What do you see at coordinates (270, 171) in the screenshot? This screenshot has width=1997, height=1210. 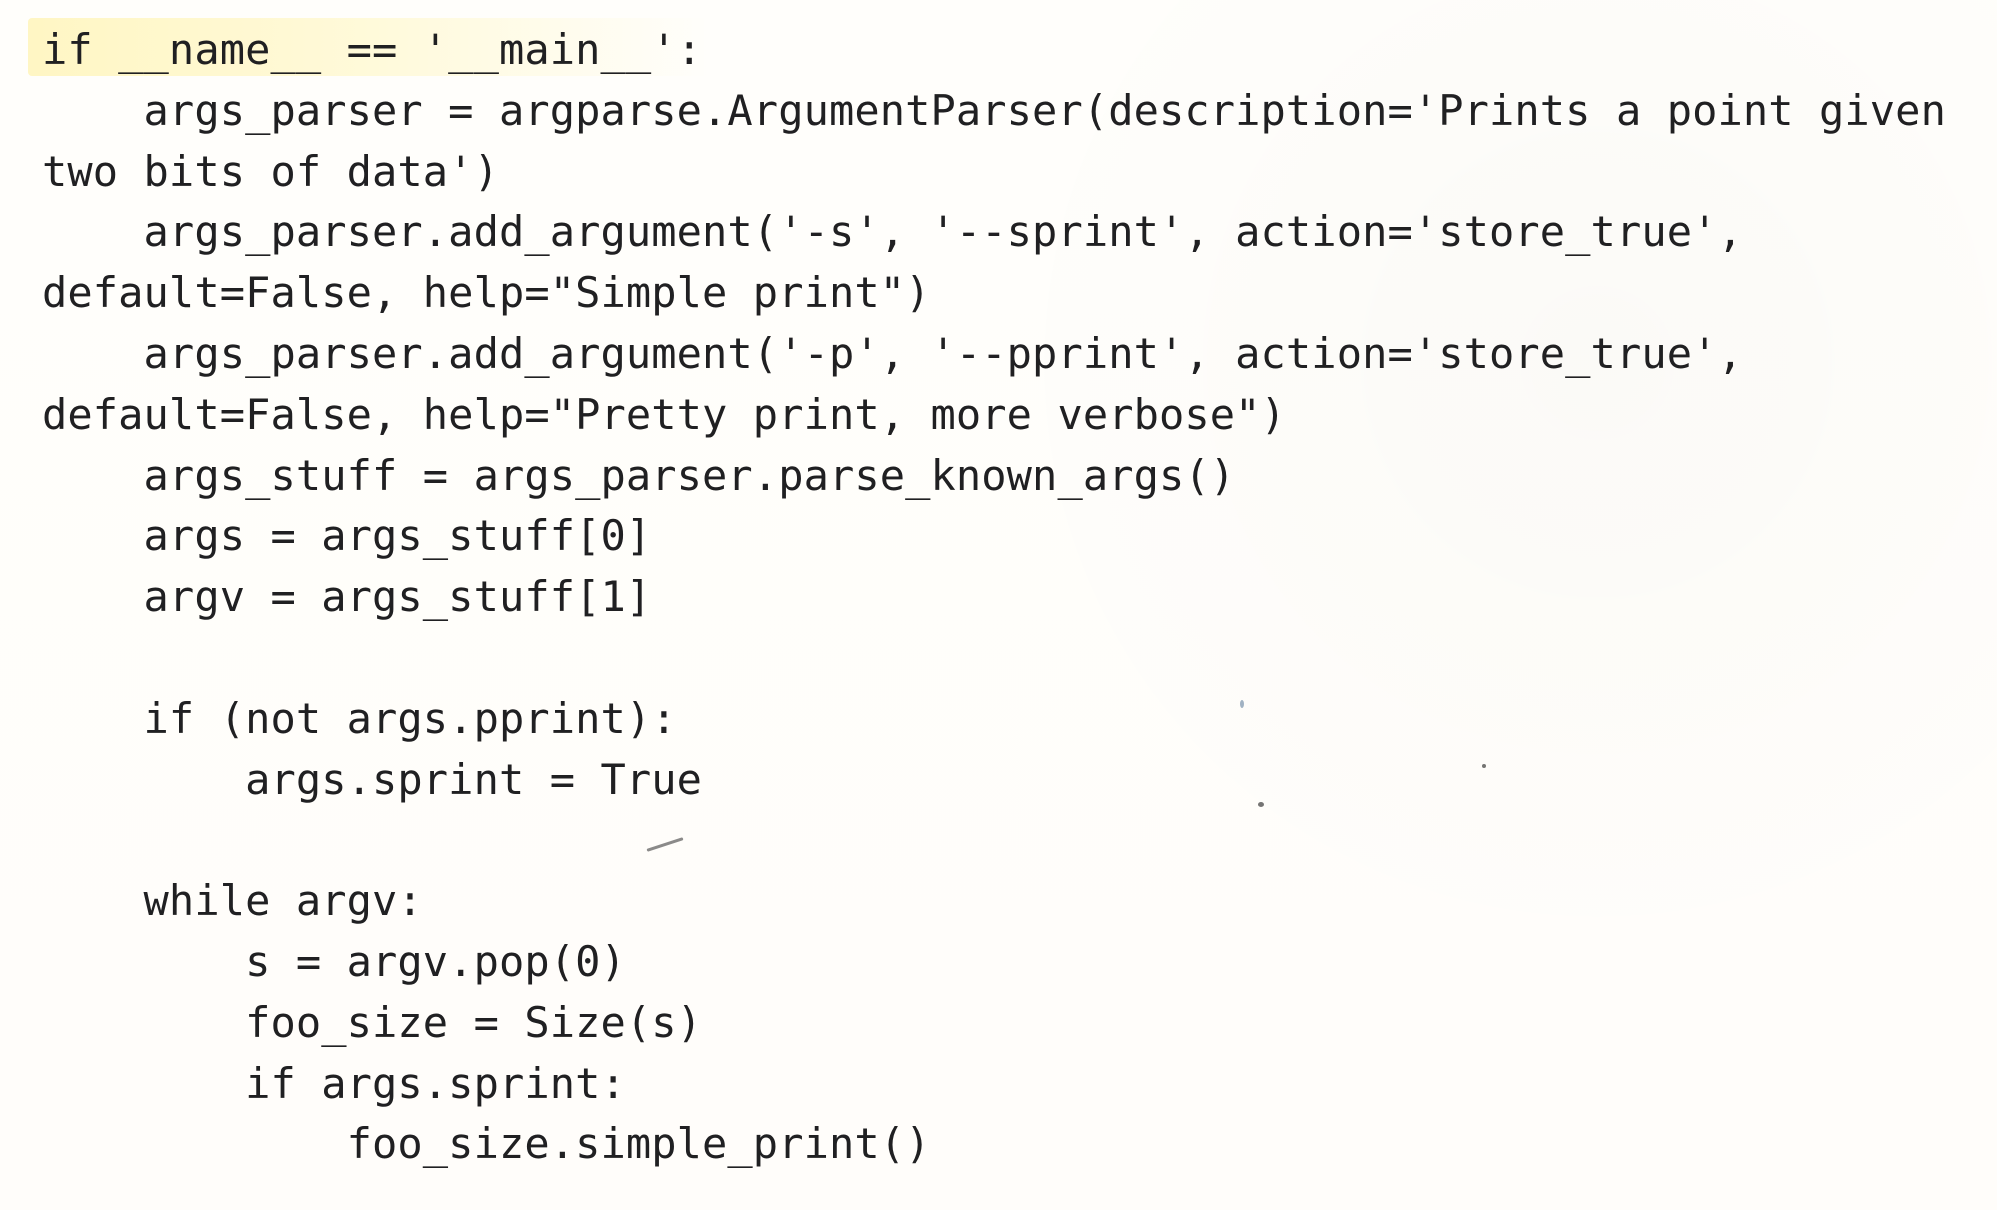 I see `code-line-3: two bits of data')` at bounding box center [270, 171].